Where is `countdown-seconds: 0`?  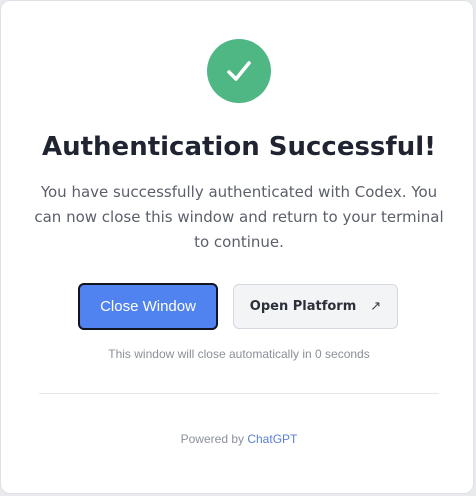 countdown-seconds: 0 is located at coordinates (318, 354).